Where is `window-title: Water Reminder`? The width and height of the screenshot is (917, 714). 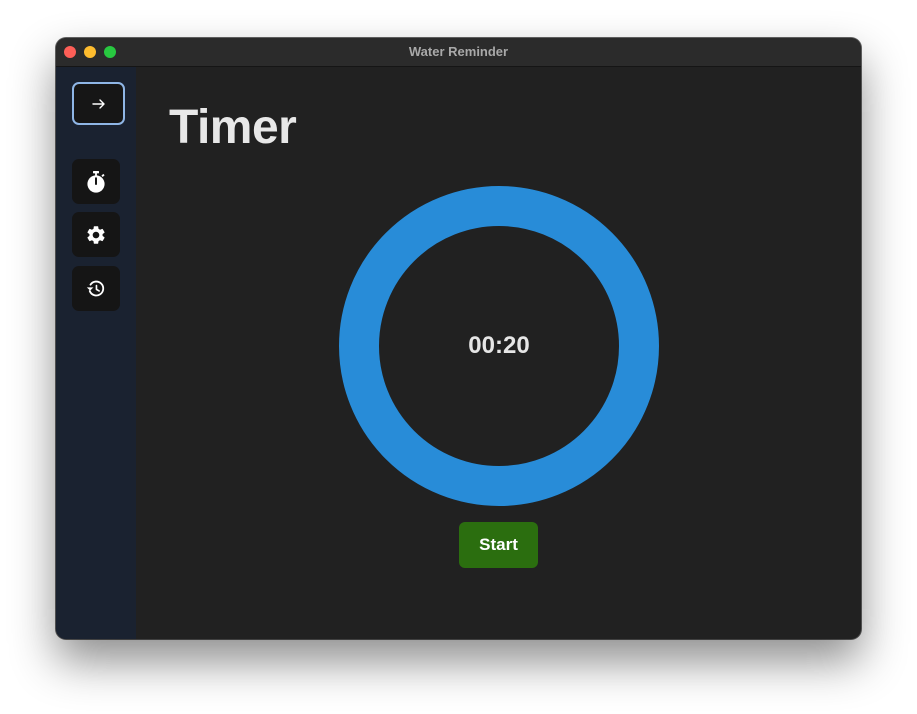
window-title: Water Reminder is located at coordinates (458, 51).